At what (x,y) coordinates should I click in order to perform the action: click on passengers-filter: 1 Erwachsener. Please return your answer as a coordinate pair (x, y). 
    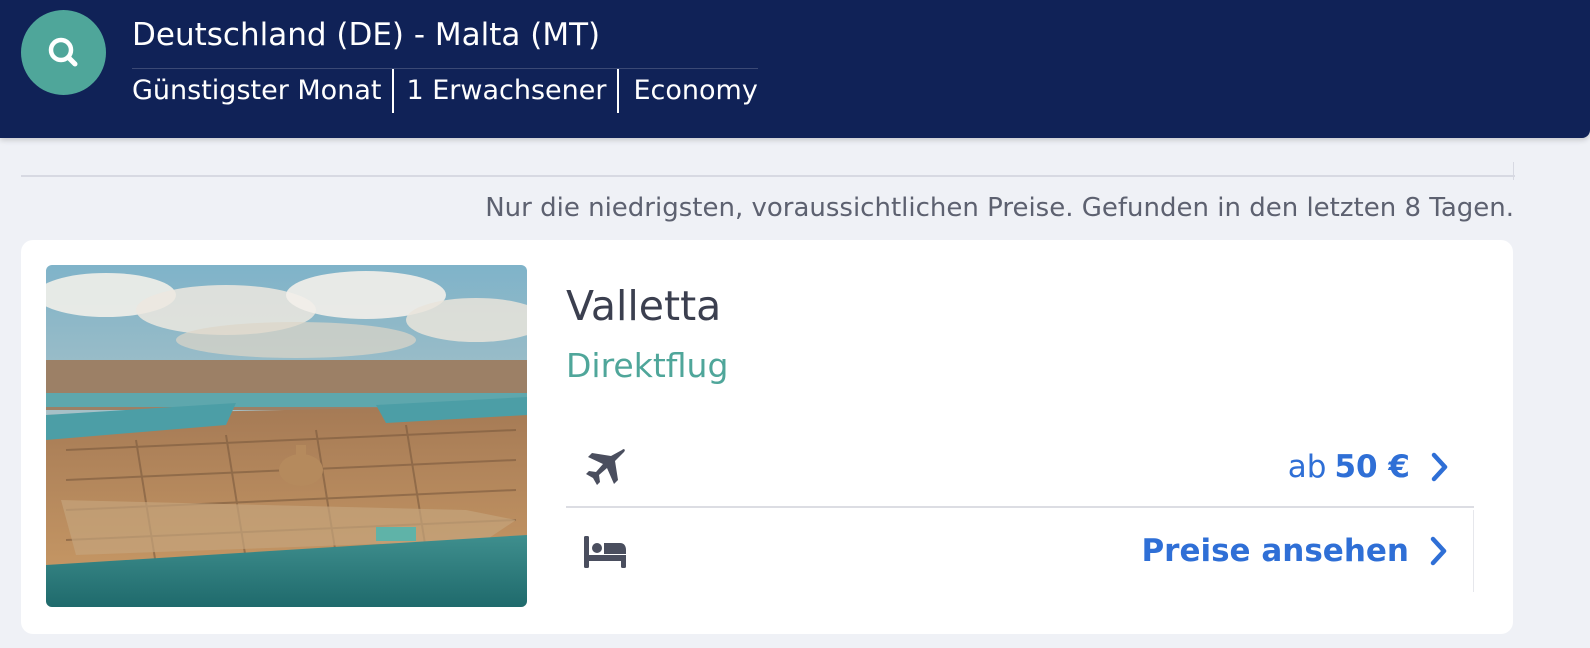
    Looking at the image, I should click on (504, 90).